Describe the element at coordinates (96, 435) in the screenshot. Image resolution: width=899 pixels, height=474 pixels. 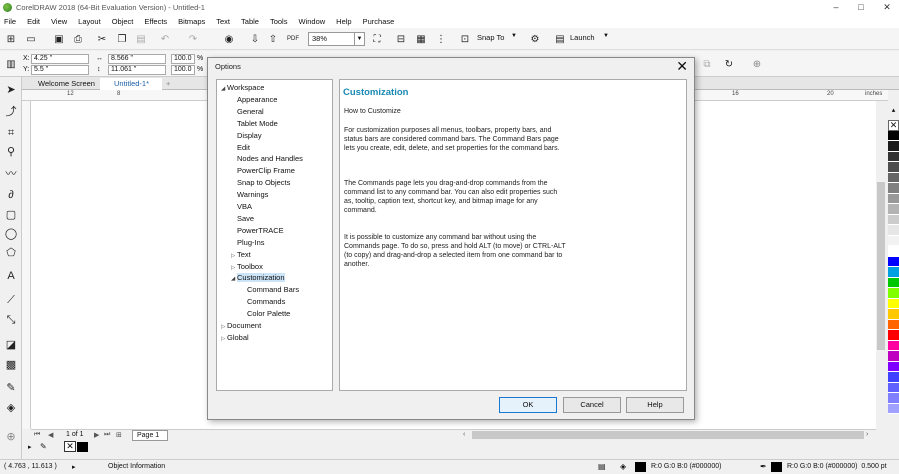
I see `next-page-icon: ▶` at that location.